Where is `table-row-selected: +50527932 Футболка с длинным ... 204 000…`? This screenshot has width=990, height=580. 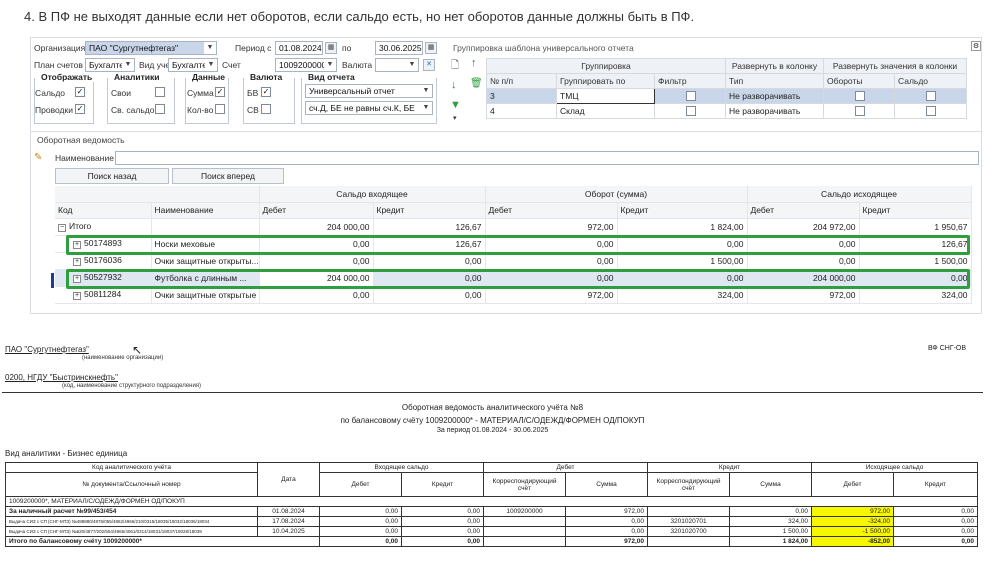
table-row-selected: +50527932 Футболка с длинным ... 204 000… is located at coordinates (513, 278).